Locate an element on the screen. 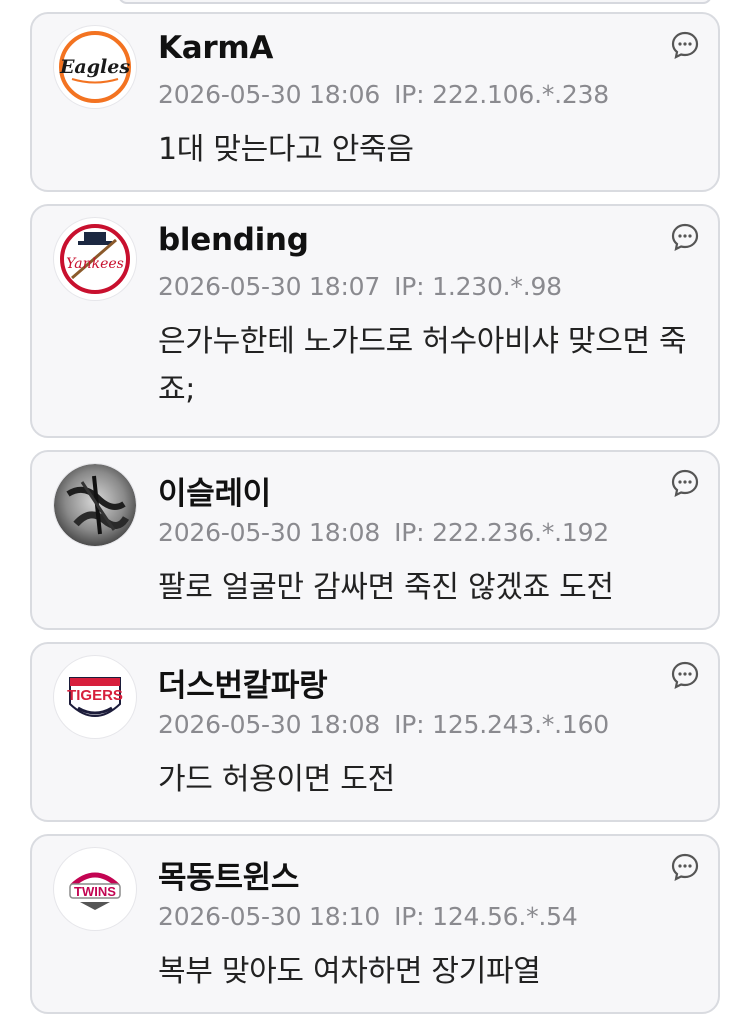 This screenshot has width=750, height=1024. comment-author: KarmA is located at coordinates (215, 48).